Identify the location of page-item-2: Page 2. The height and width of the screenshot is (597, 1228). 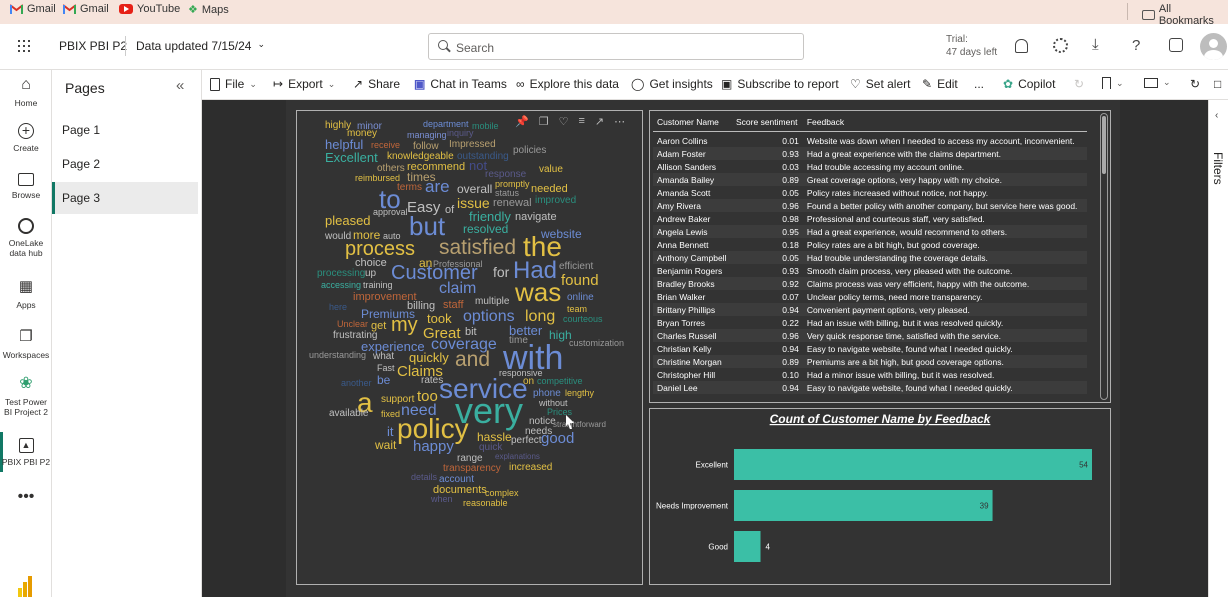
(125, 164).